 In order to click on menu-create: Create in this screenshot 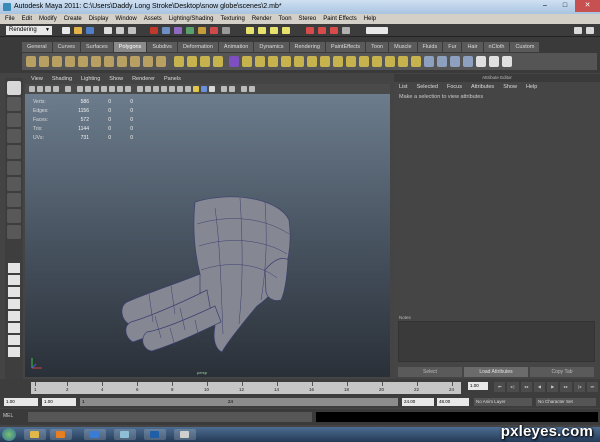, I will do `click(73, 19)`.